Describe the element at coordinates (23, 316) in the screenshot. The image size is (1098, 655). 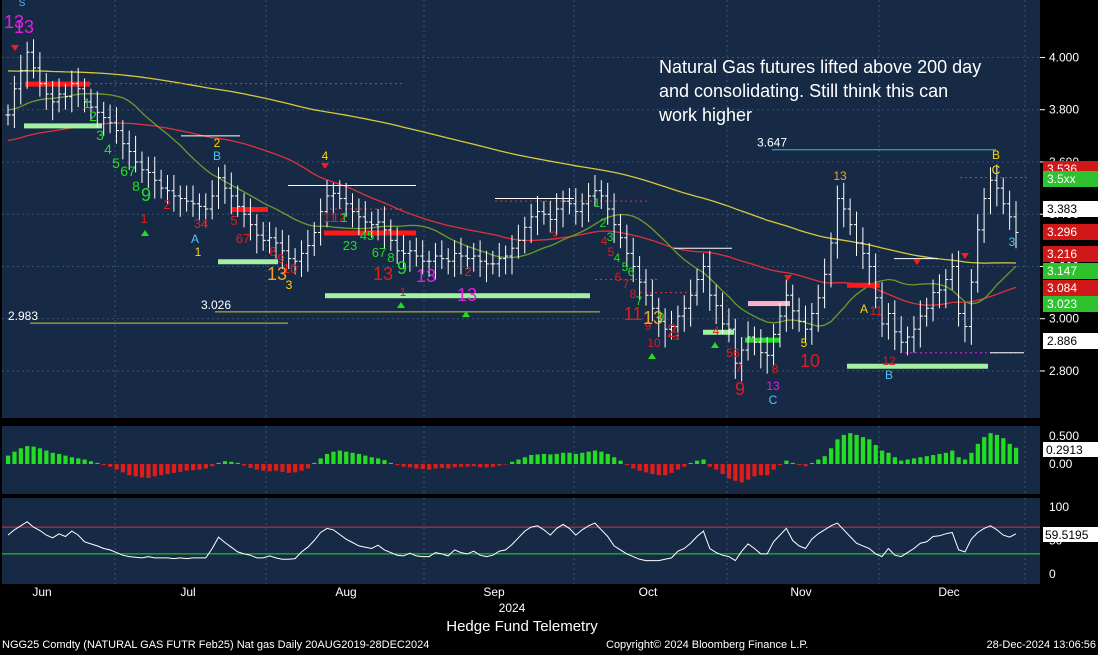
I see `support-label: 2.983` at that location.